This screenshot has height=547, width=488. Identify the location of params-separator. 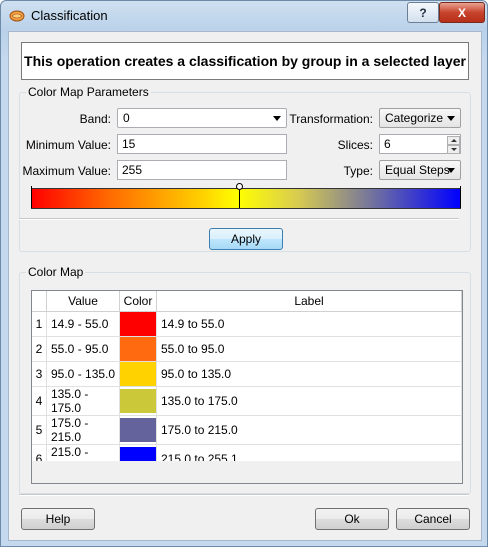
(239, 219).